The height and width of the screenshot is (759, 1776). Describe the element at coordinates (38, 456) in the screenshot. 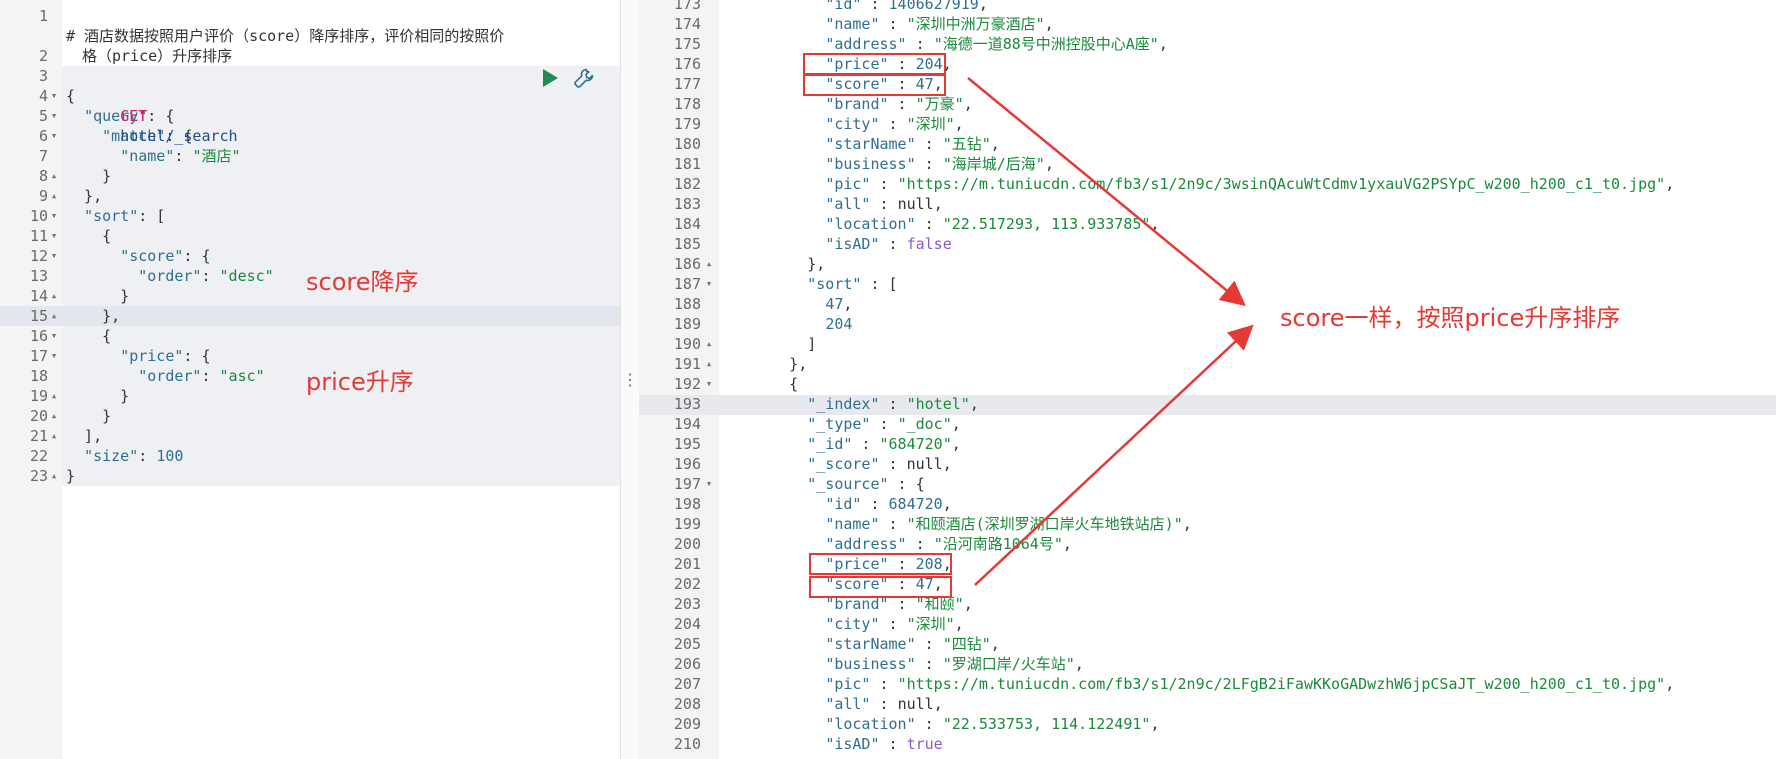

I see `line-number: 22` at that location.